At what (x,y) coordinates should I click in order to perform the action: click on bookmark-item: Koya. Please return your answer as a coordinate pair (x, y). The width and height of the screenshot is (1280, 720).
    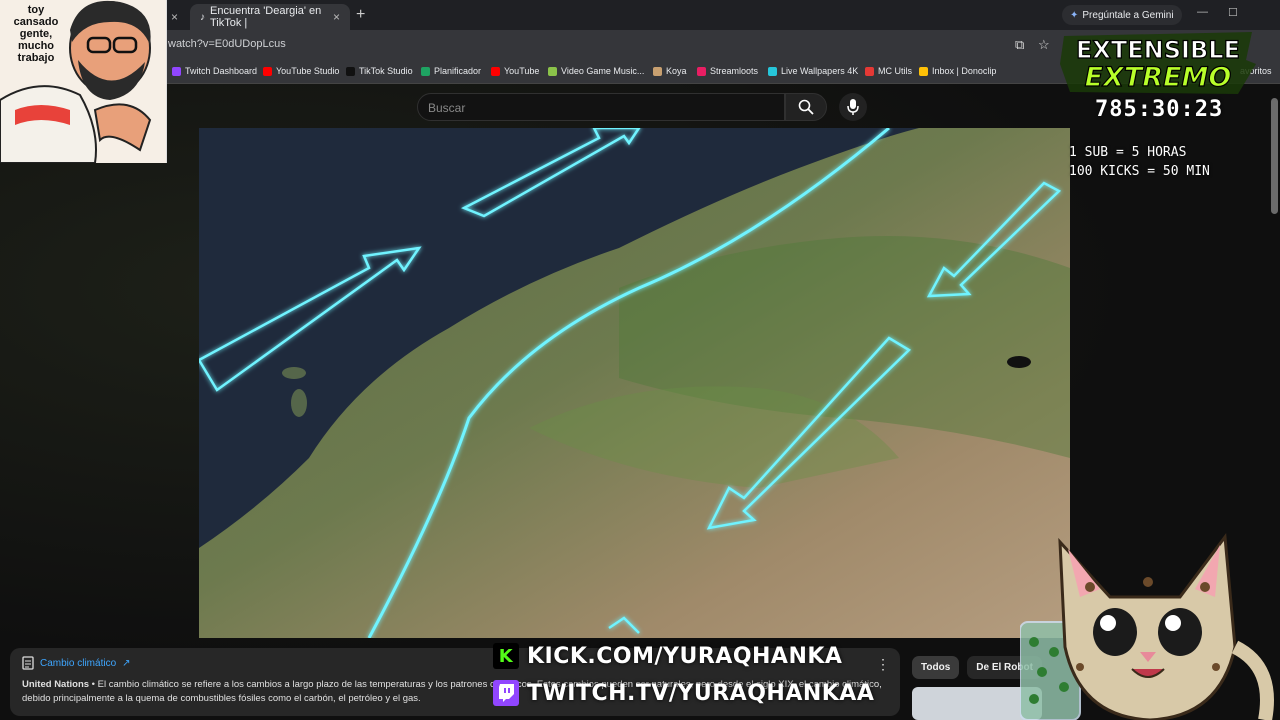
    Looking at the image, I should click on (670, 71).